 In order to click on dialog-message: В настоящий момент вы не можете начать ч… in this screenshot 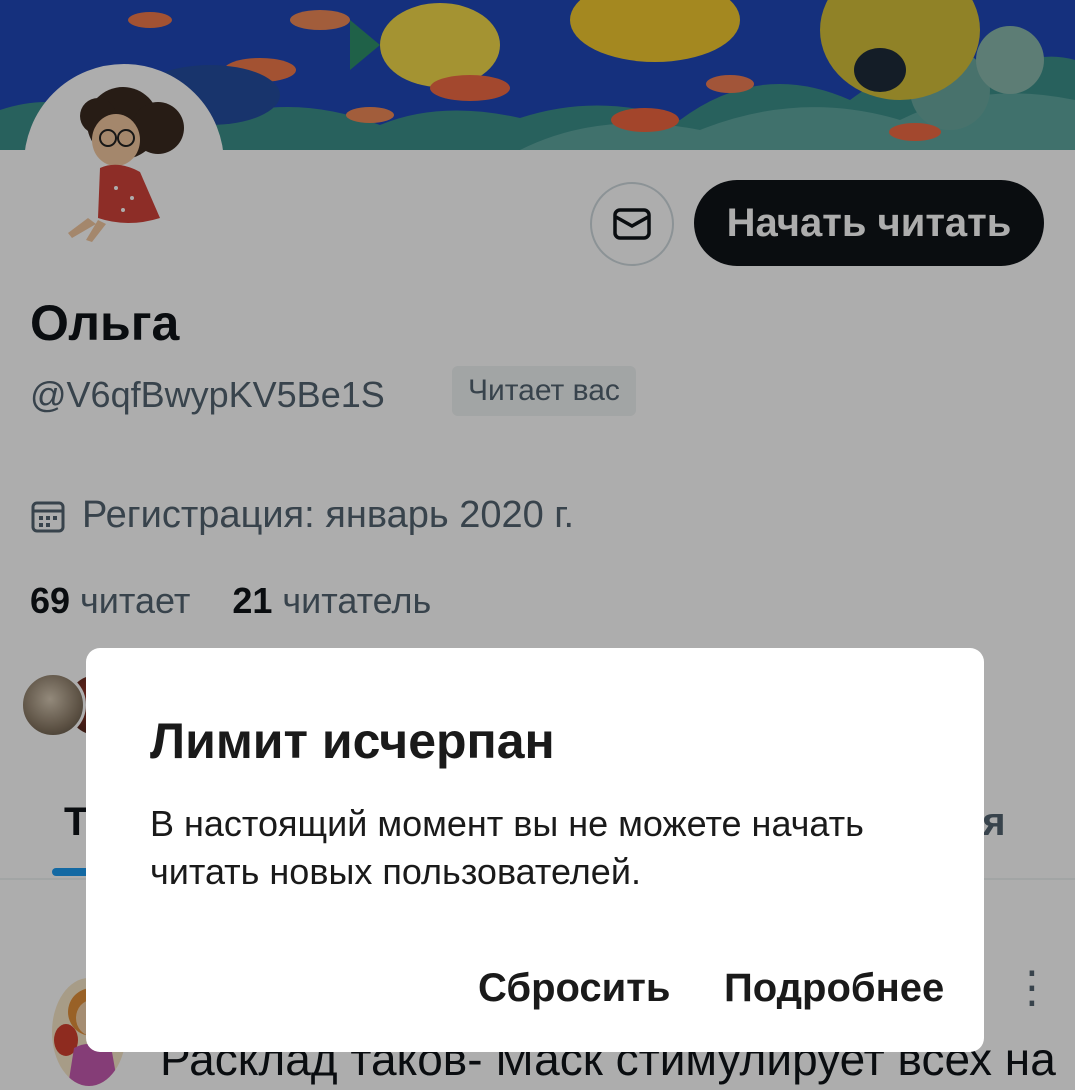, I will do `click(507, 847)`.